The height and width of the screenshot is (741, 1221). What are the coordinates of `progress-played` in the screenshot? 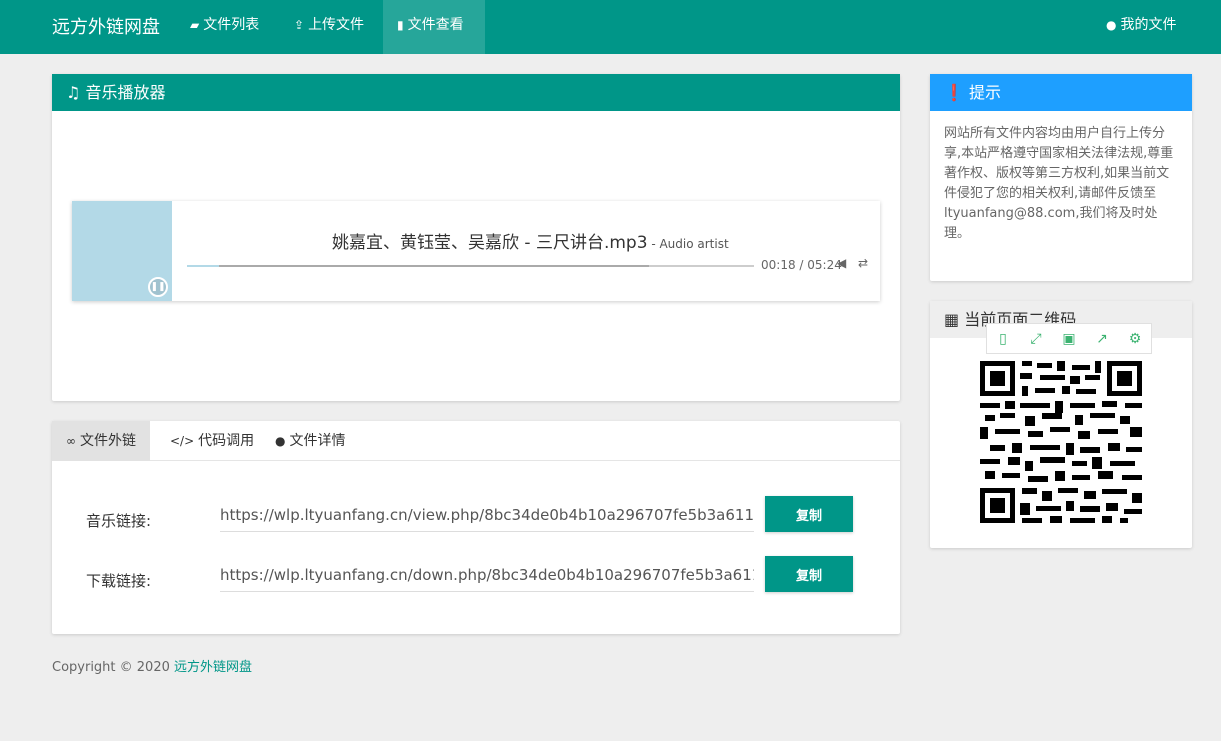 It's located at (203, 266).